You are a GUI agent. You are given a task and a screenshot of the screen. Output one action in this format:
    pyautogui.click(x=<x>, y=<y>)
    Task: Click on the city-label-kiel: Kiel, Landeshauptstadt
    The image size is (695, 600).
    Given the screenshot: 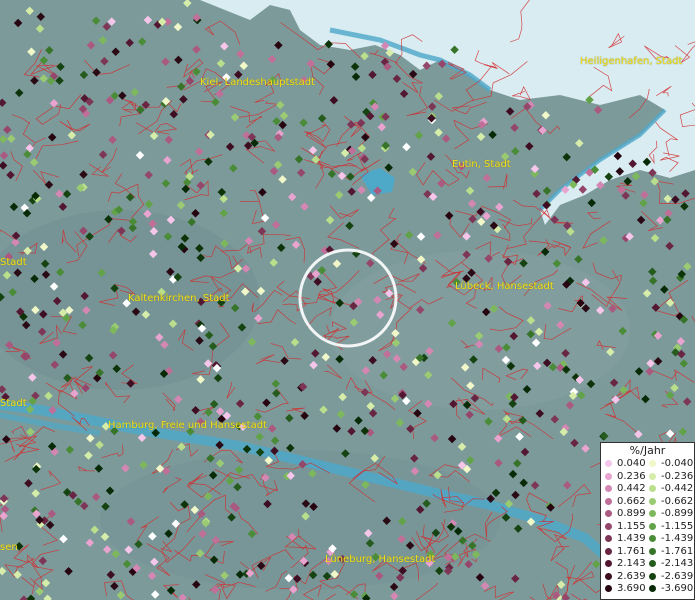 What is the action you would take?
    pyautogui.click(x=257, y=82)
    